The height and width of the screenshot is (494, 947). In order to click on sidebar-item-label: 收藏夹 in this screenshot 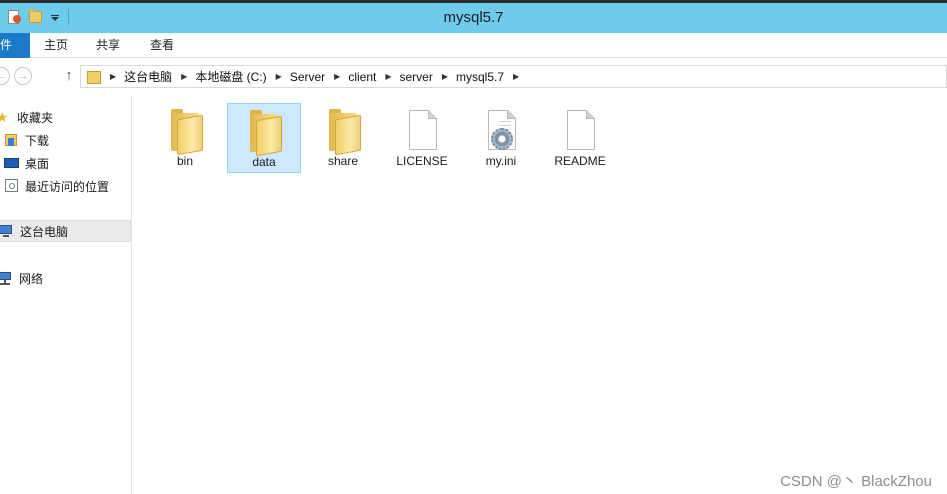, I will do `click(35, 117)`.